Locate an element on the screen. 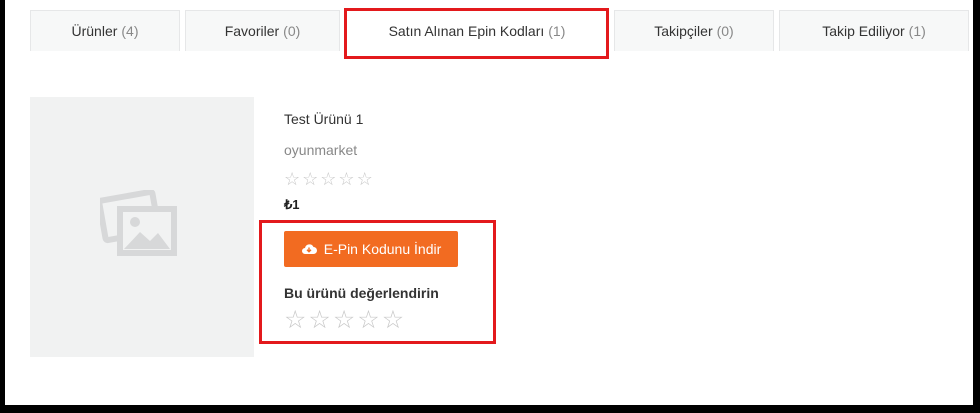 The width and height of the screenshot is (980, 413). tab-count: (4) is located at coordinates (130, 31).